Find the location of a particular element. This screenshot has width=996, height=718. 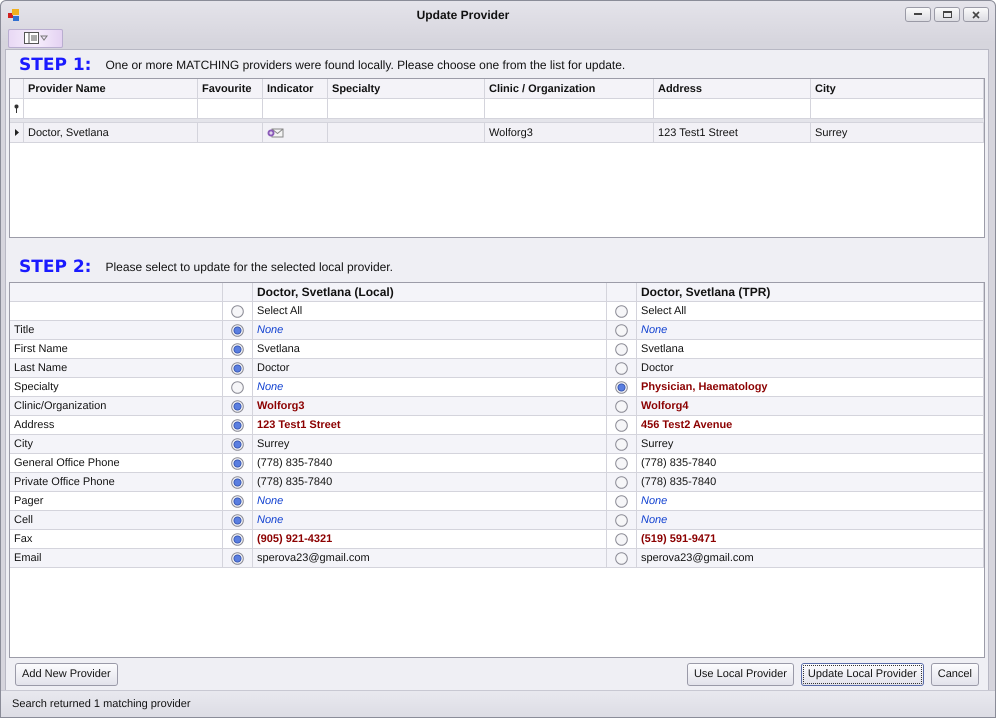

column-header: Address is located at coordinates (732, 89).